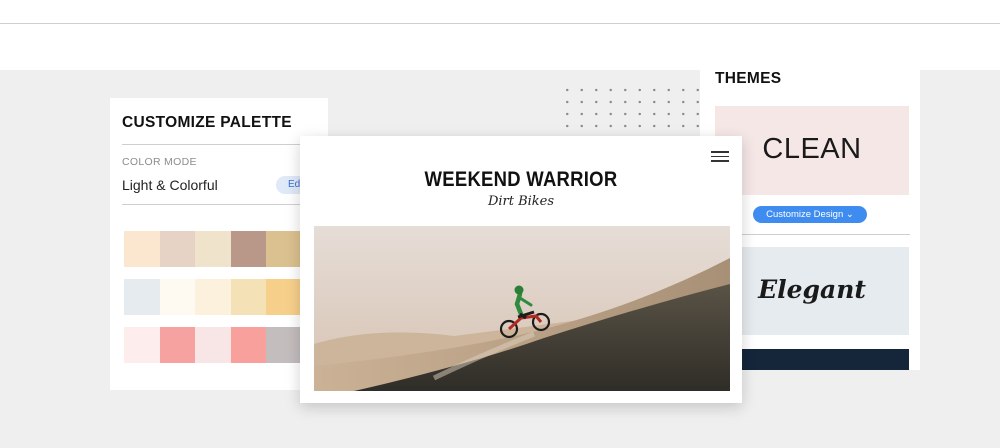  I want to click on themes-title: THEMES, so click(748, 78).